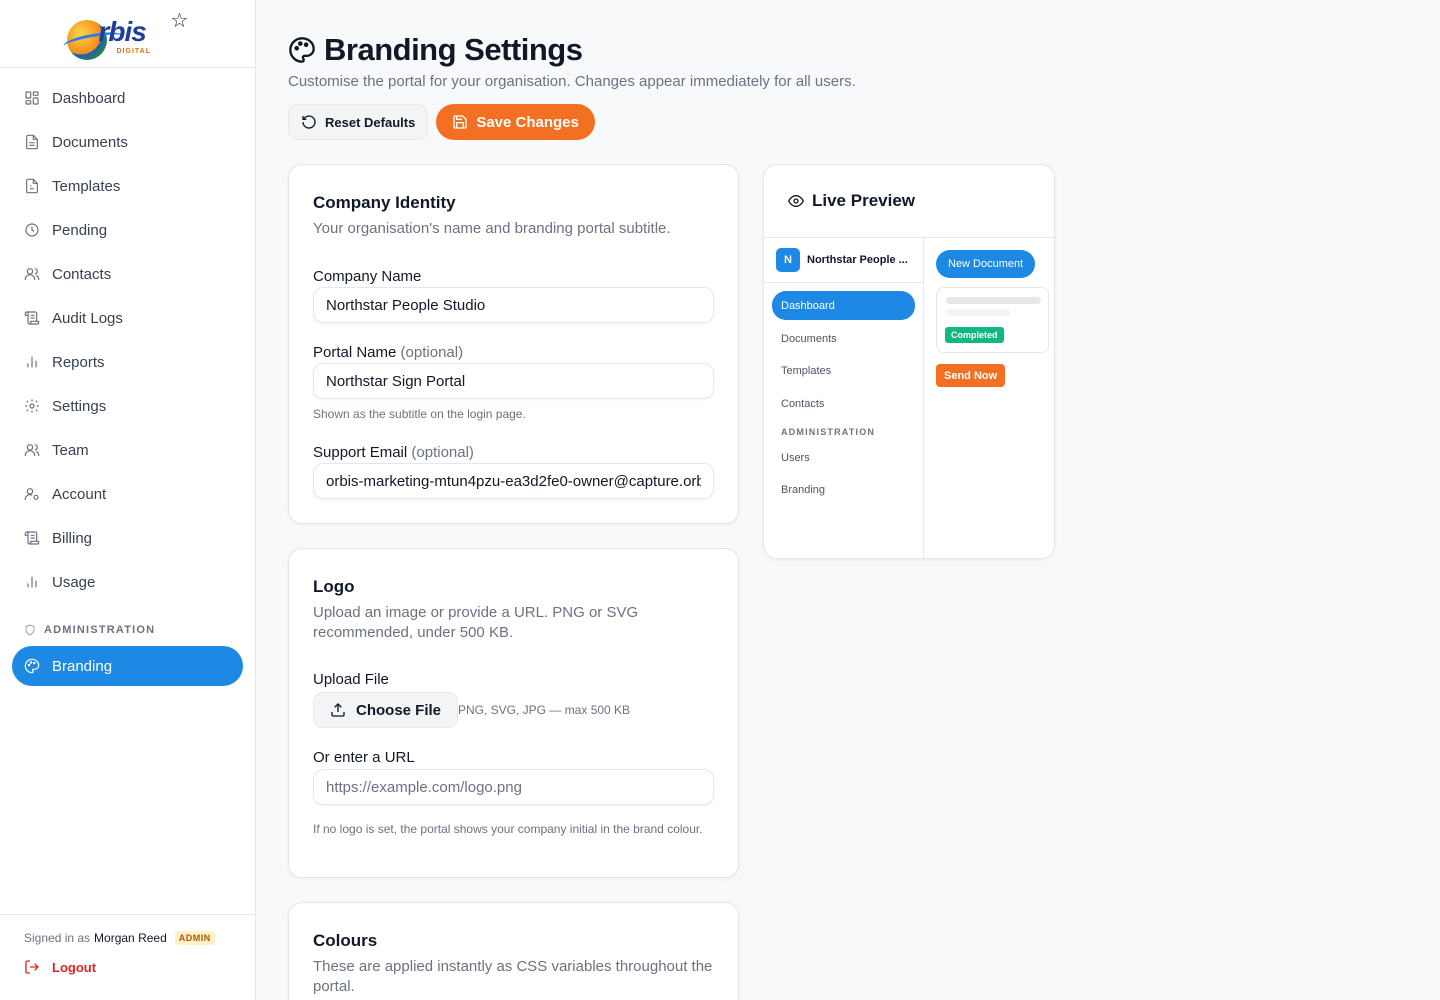 The height and width of the screenshot is (1000, 1440). Describe the element at coordinates (74, 582) in the screenshot. I see `sidebar-item-label: Usage` at that location.